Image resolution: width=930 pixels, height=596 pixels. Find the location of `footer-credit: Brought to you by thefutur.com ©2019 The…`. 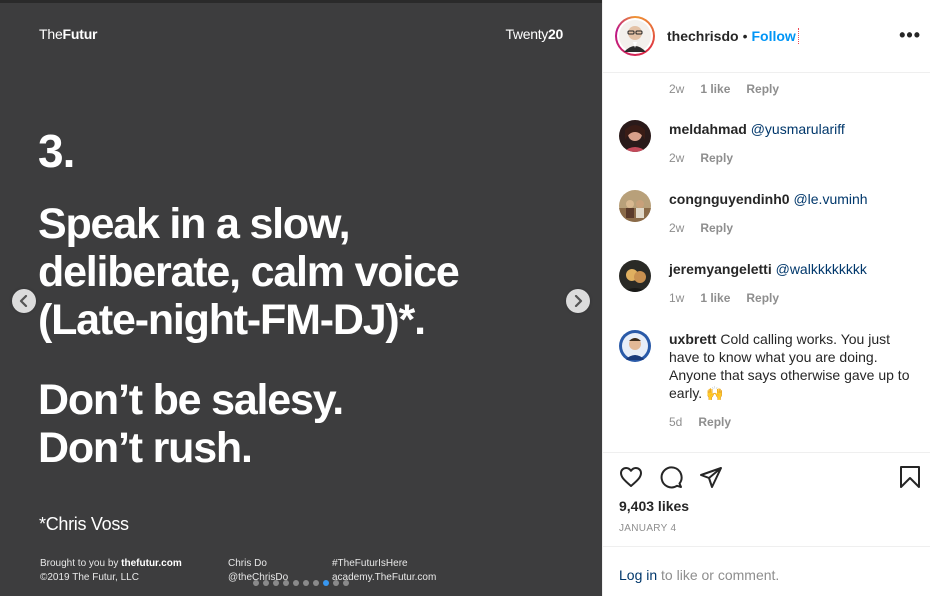

footer-credit: Brought to you by thefutur.com ©2019 The… is located at coordinates (111, 570).